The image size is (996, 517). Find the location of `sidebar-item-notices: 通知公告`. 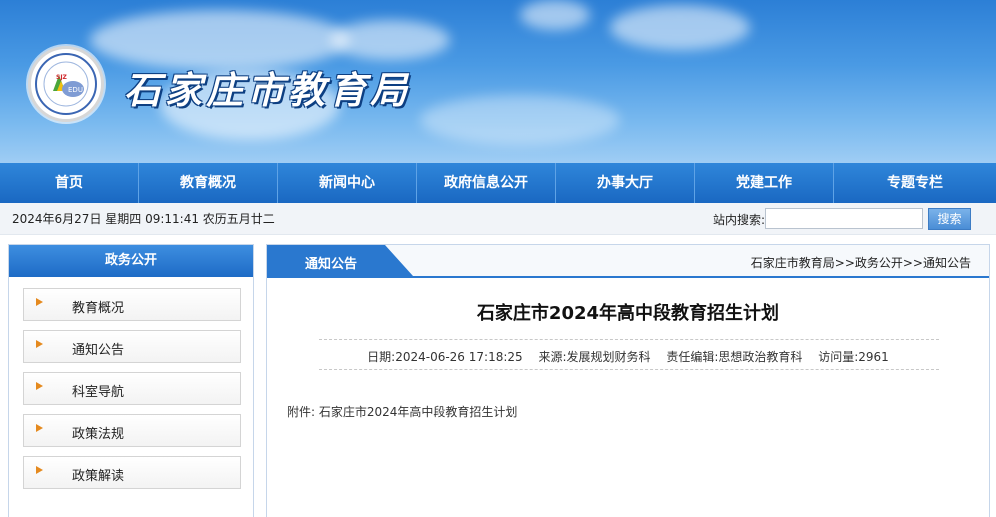

sidebar-item-notices: 通知公告 is located at coordinates (132, 346).